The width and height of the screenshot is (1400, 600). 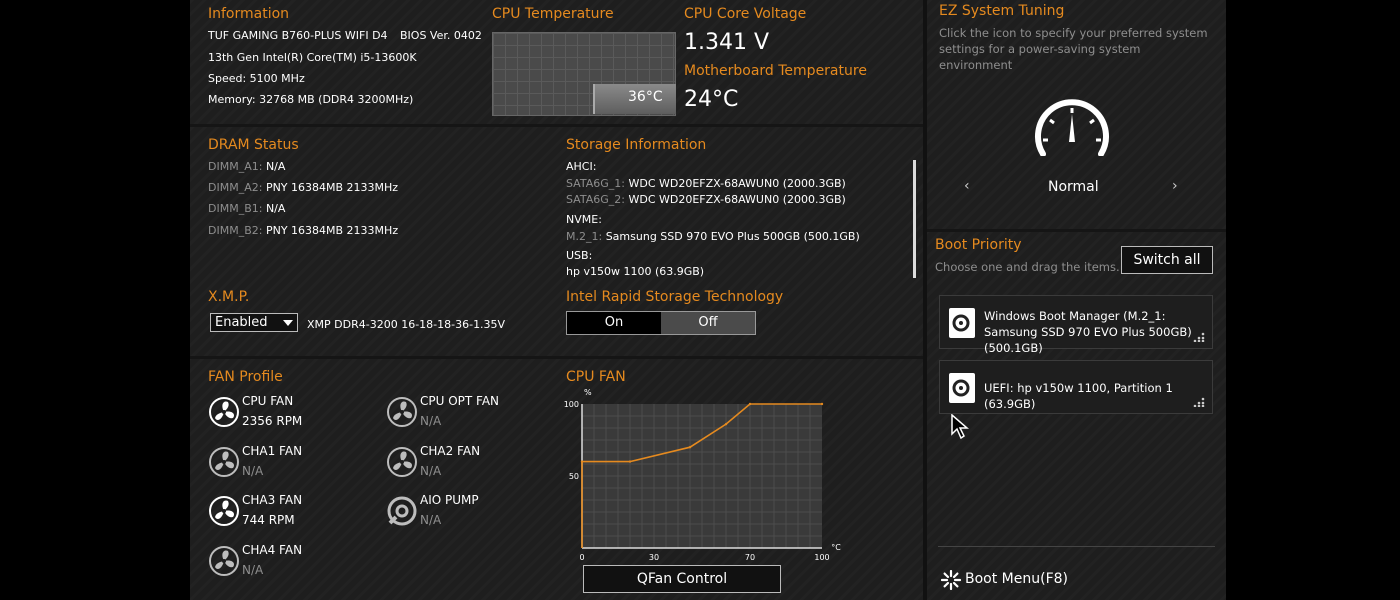 What do you see at coordinates (253, 145) in the screenshot?
I see `dram-status-title: DRAM Status` at bounding box center [253, 145].